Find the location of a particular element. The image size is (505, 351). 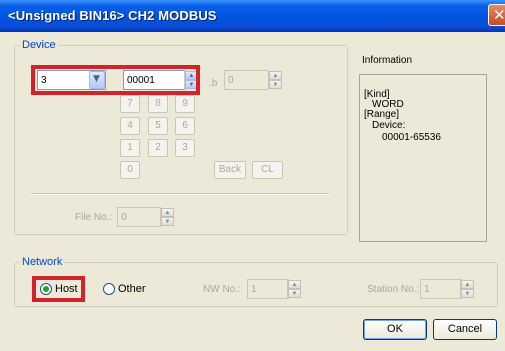

station-no-field: 1 is located at coordinates (441, 289).